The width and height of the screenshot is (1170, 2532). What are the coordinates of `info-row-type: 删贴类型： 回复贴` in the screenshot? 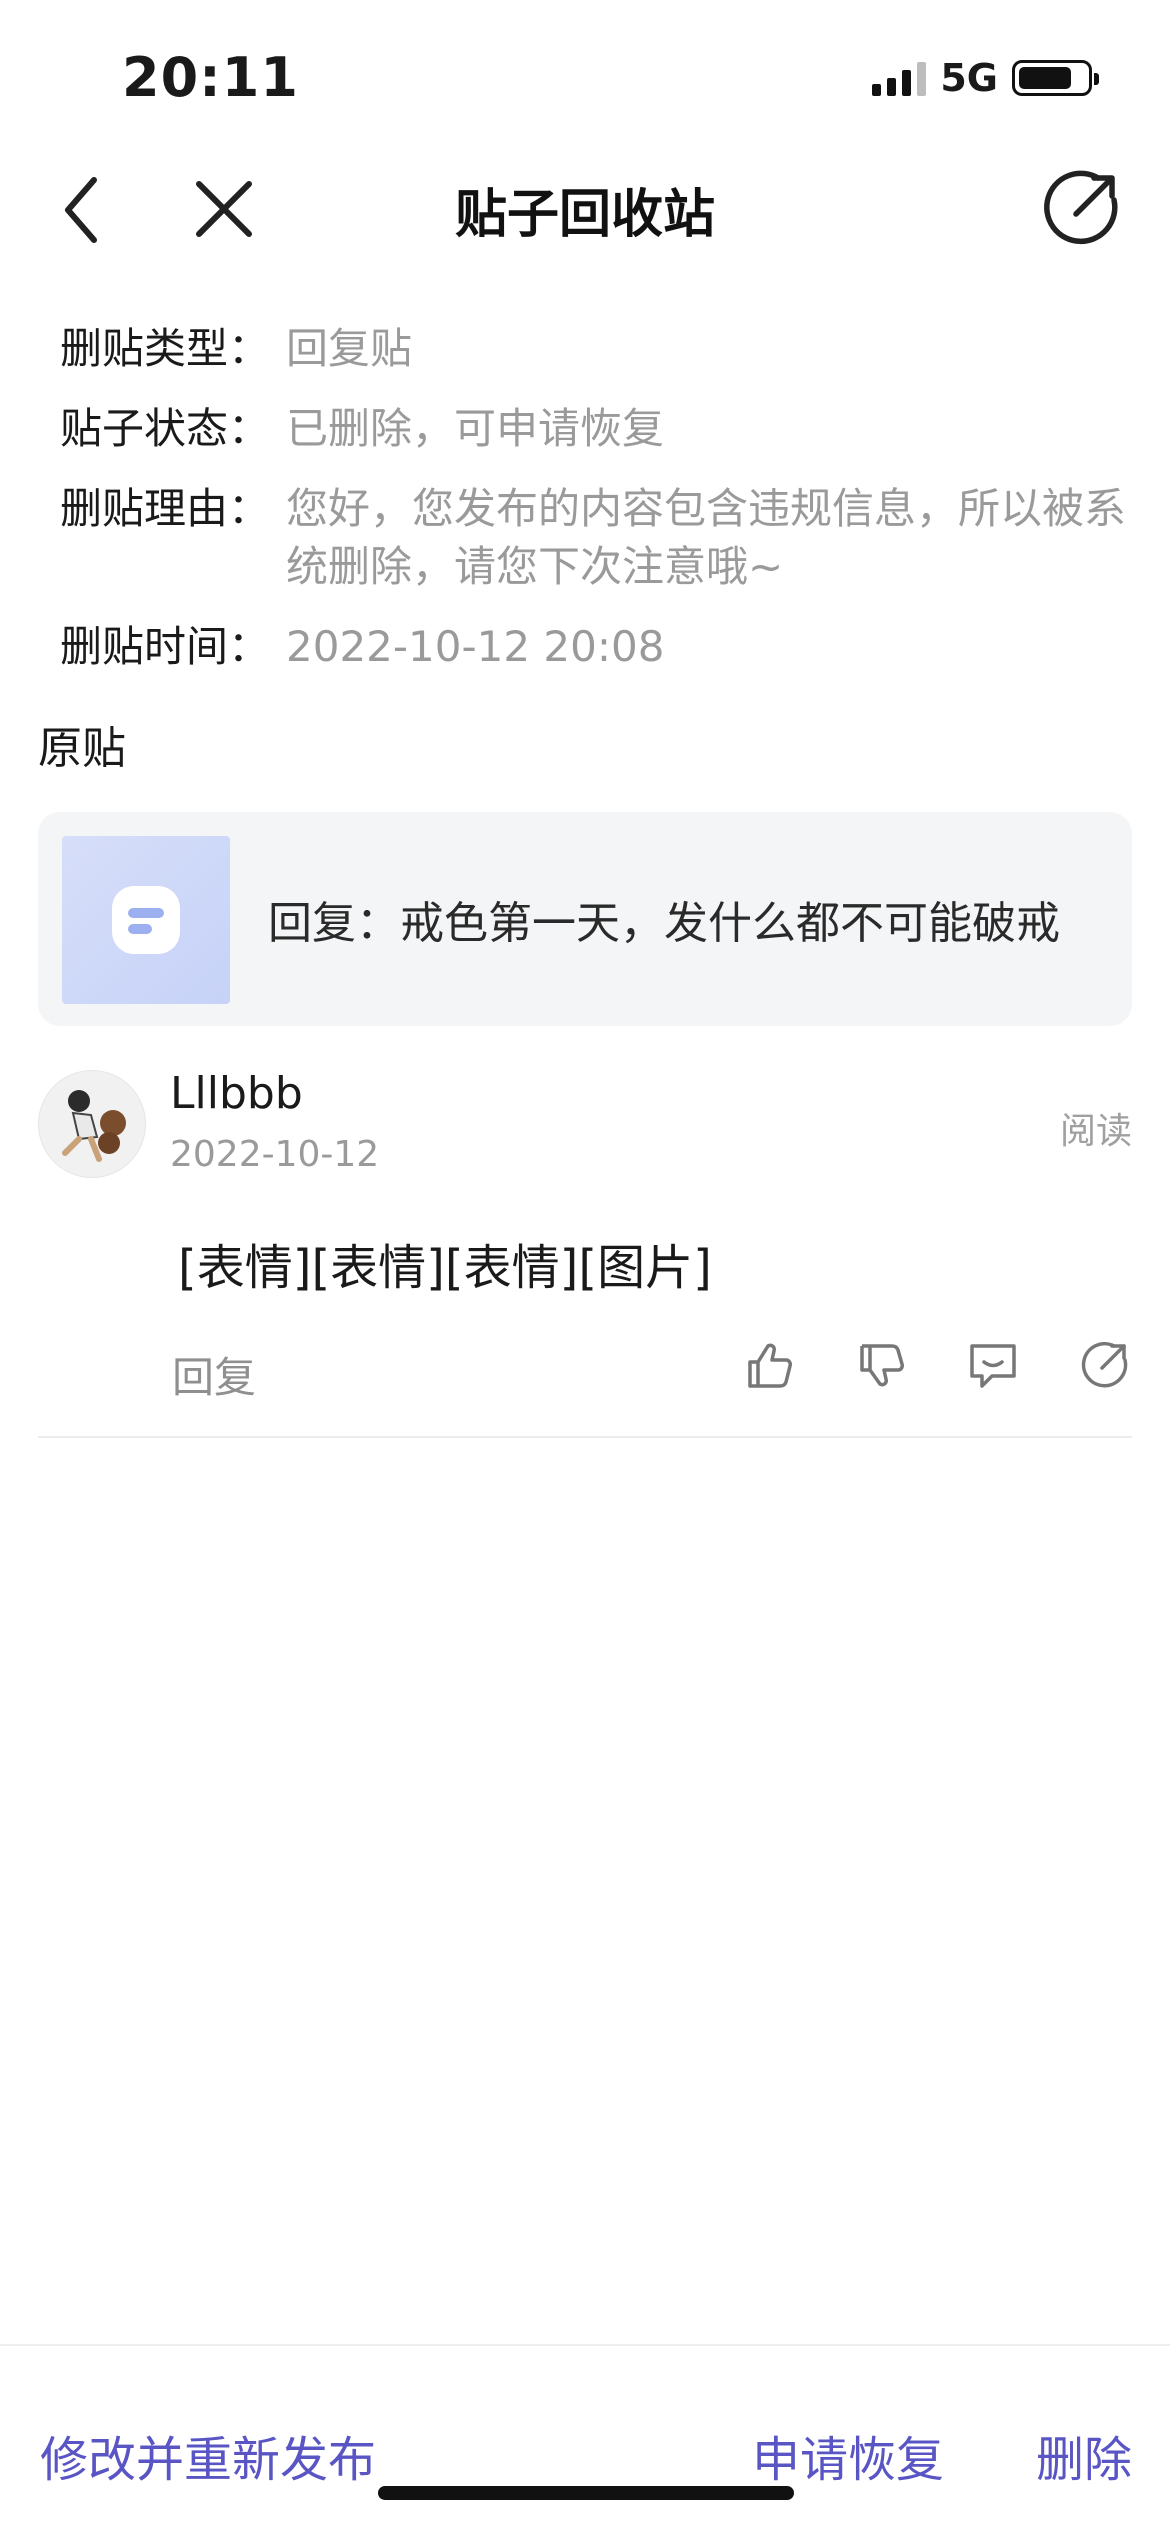 It's located at (600, 349).